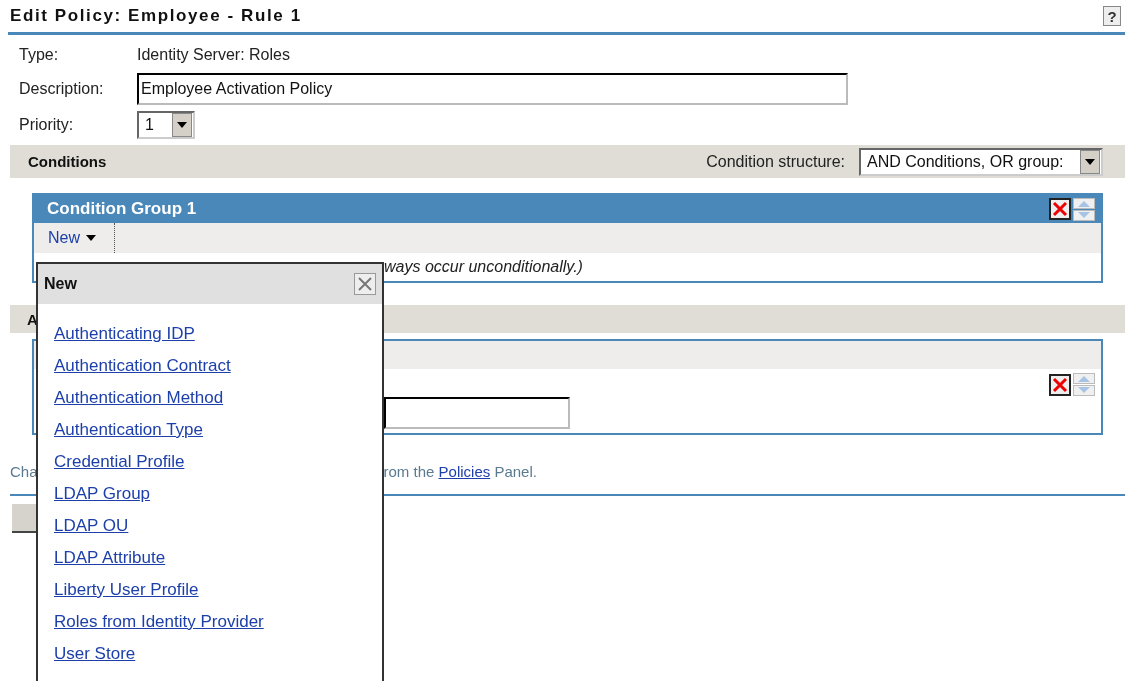  What do you see at coordinates (67, 161) in the screenshot?
I see `section-heading: Conditions` at bounding box center [67, 161].